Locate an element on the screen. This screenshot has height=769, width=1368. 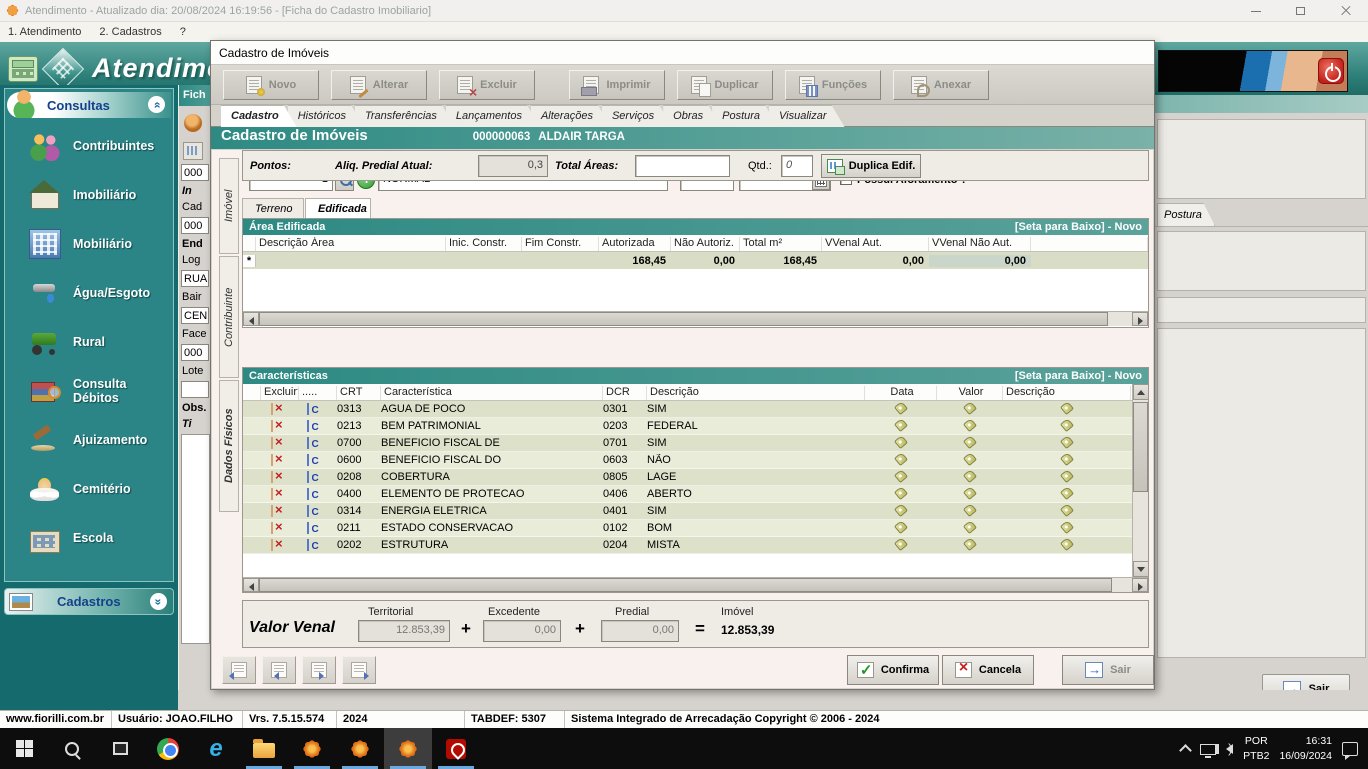
aliq-predial-input: 0,3 is located at coordinates (513, 166).